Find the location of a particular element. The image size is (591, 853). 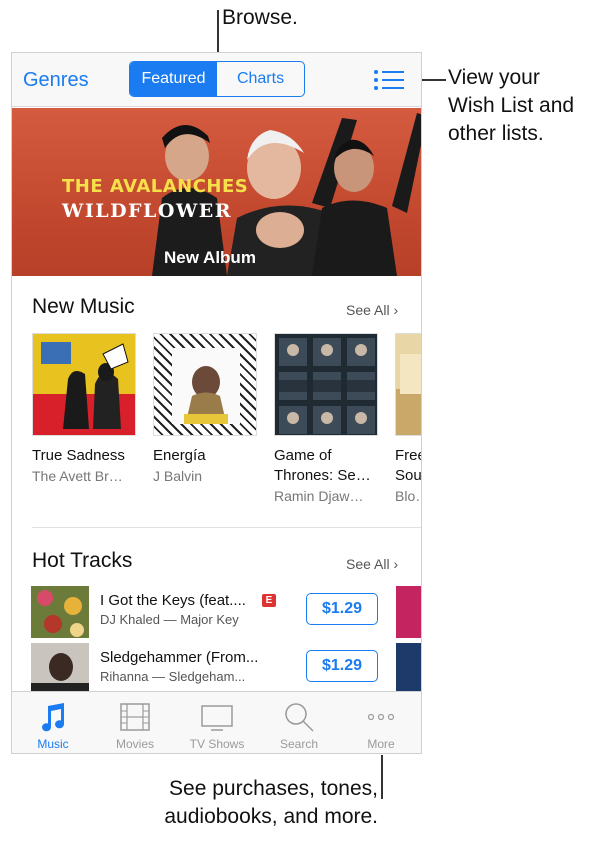

tab-search: Search is located at coordinates (299, 722).